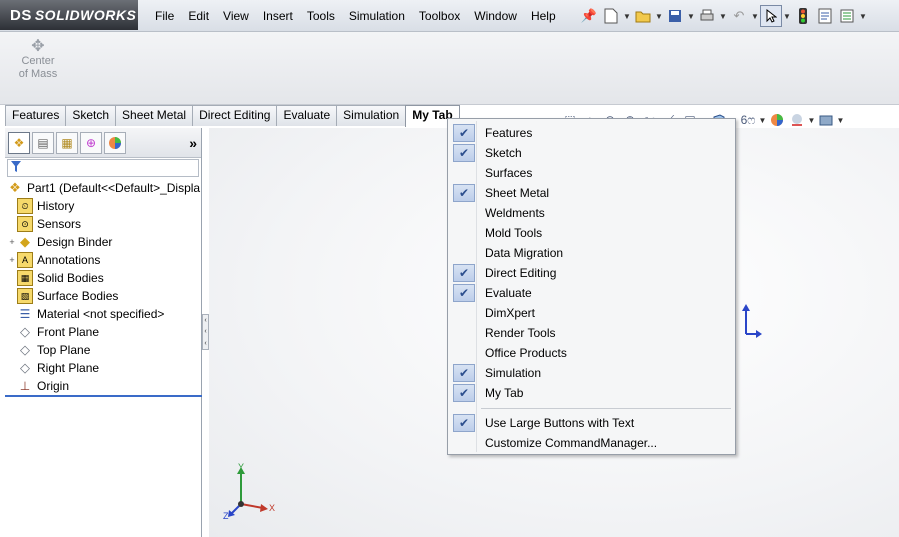 This screenshot has height=537, width=899. What do you see at coordinates (811, 120) in the screenshot?
I see `apply-scene-dropdown-icon: ▼` at bounding box center [811, 120].